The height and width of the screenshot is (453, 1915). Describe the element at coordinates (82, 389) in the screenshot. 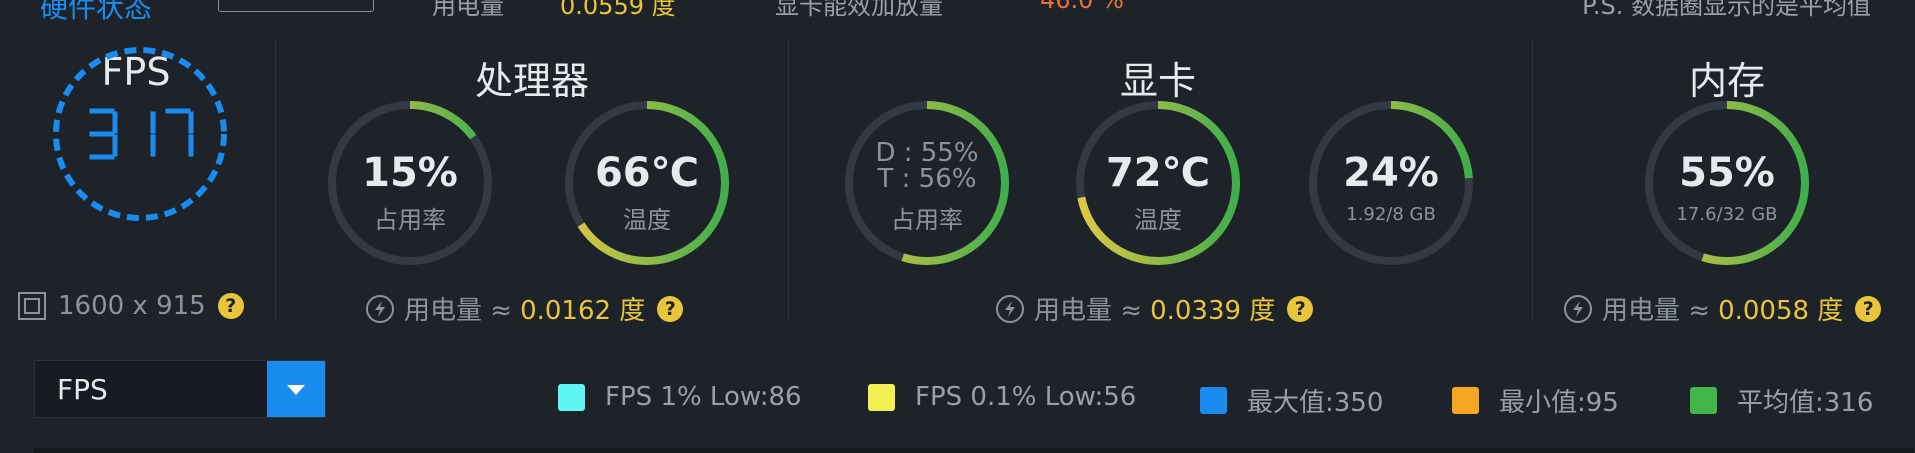

I see `metric-select-value: FPS` at that location.